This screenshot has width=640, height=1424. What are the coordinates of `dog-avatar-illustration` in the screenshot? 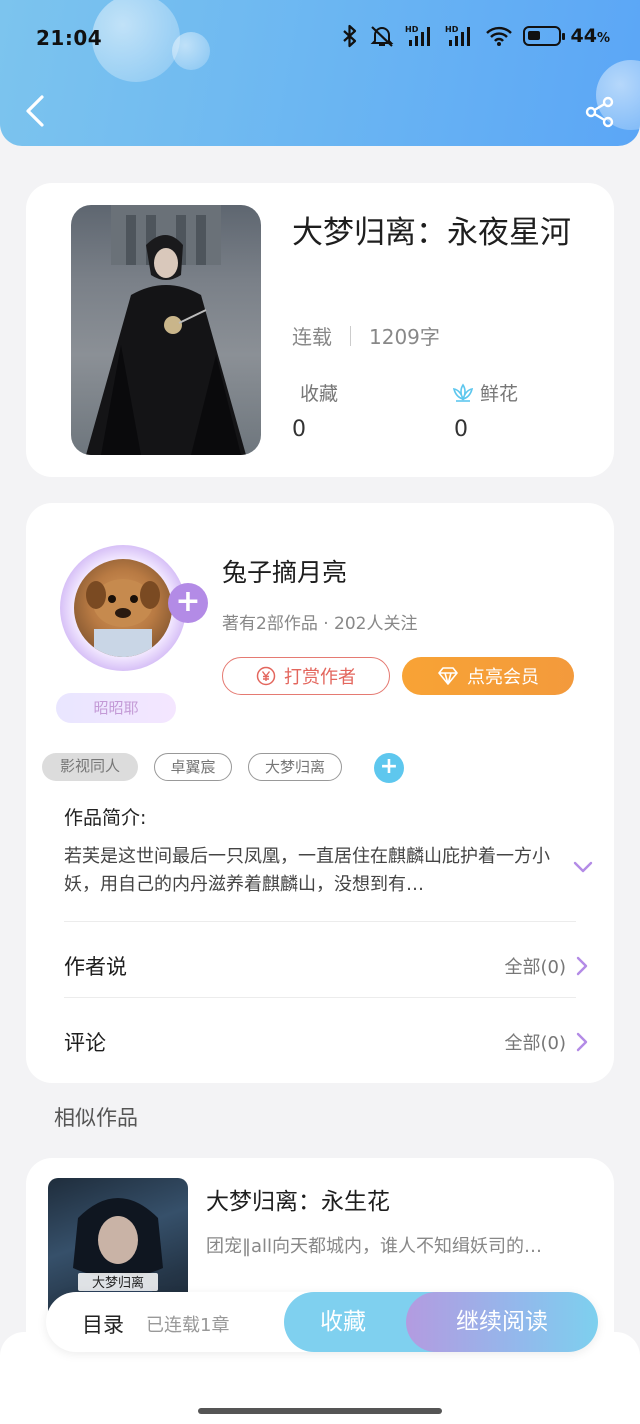 It's located at (123, 618).